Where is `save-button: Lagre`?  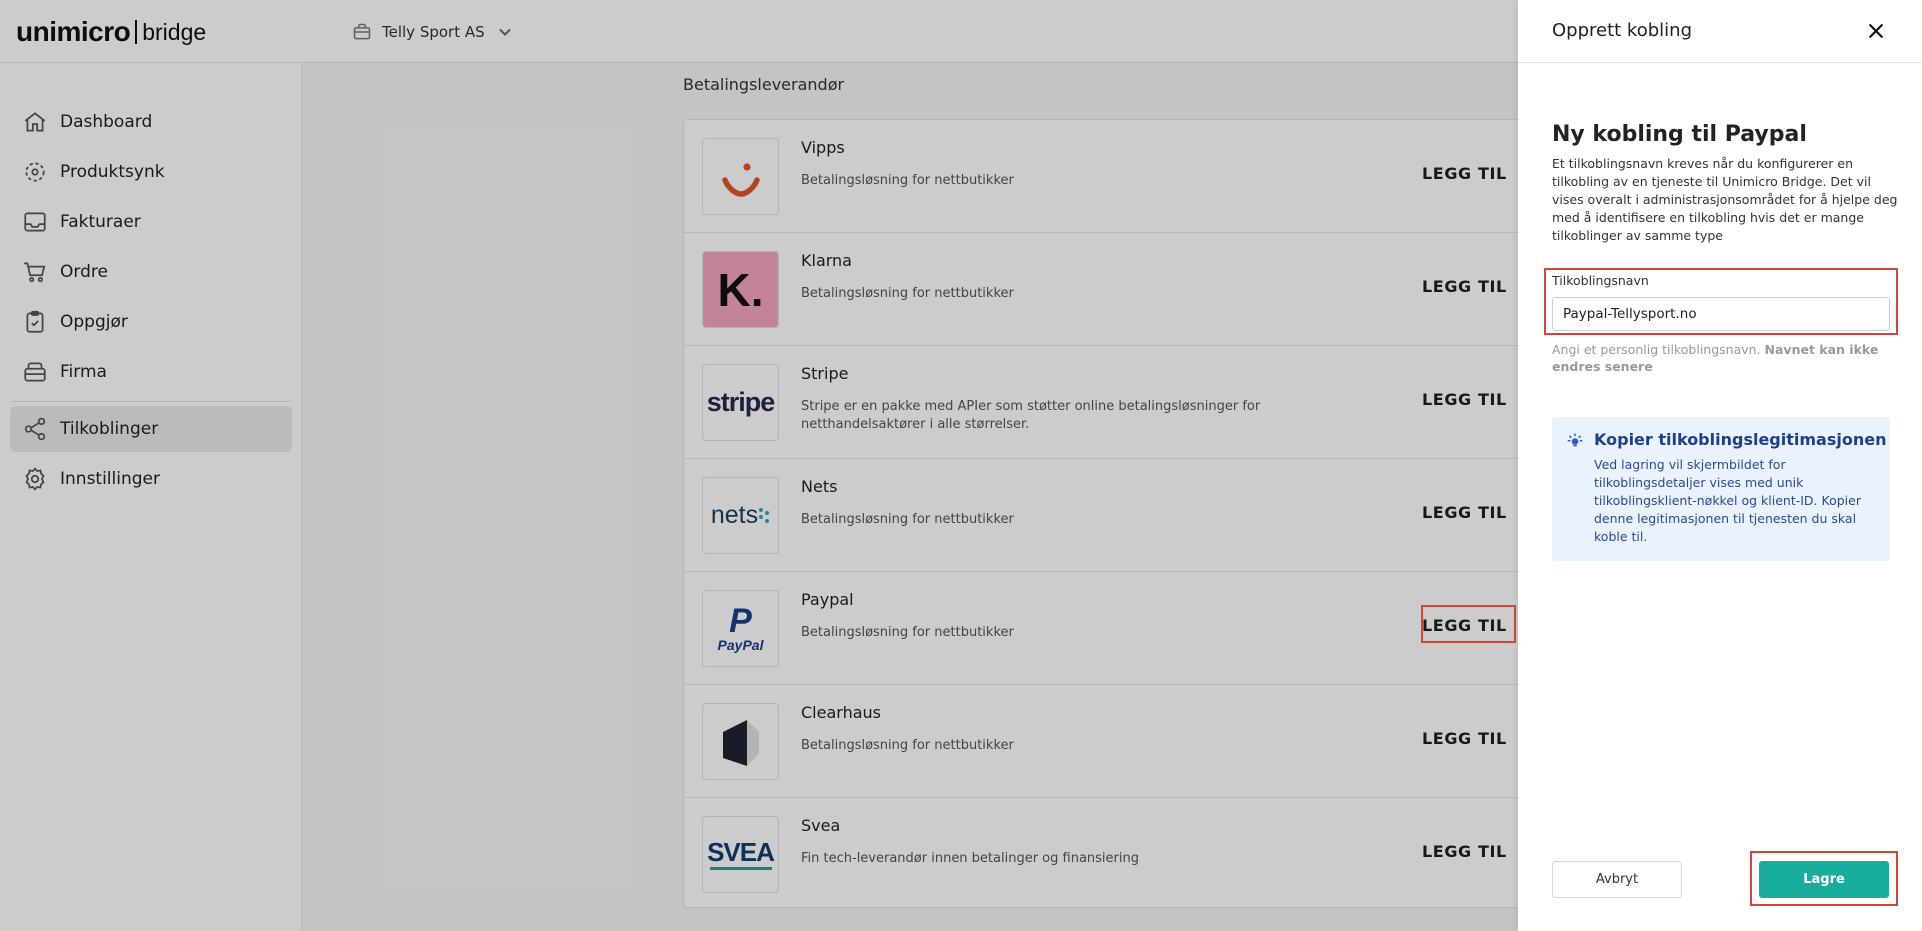
save-button: Lagre is located at coordinates (1824, 879).